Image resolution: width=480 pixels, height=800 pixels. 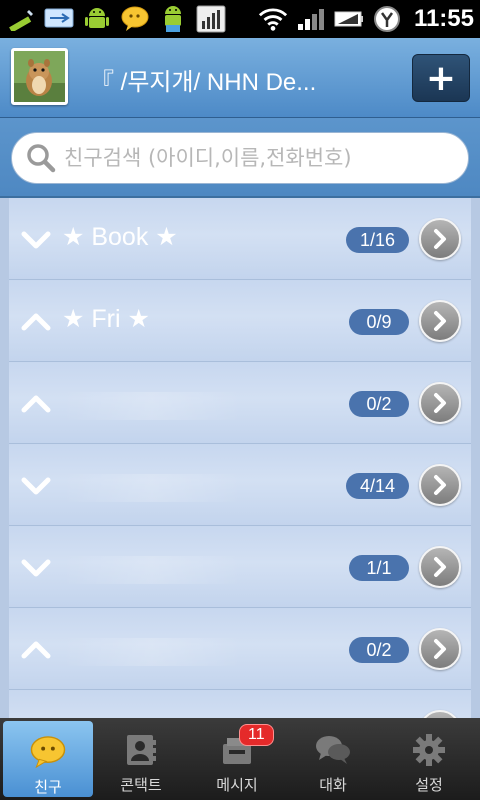 I want to click on plus-icon: +, so click(x=441, y=78).